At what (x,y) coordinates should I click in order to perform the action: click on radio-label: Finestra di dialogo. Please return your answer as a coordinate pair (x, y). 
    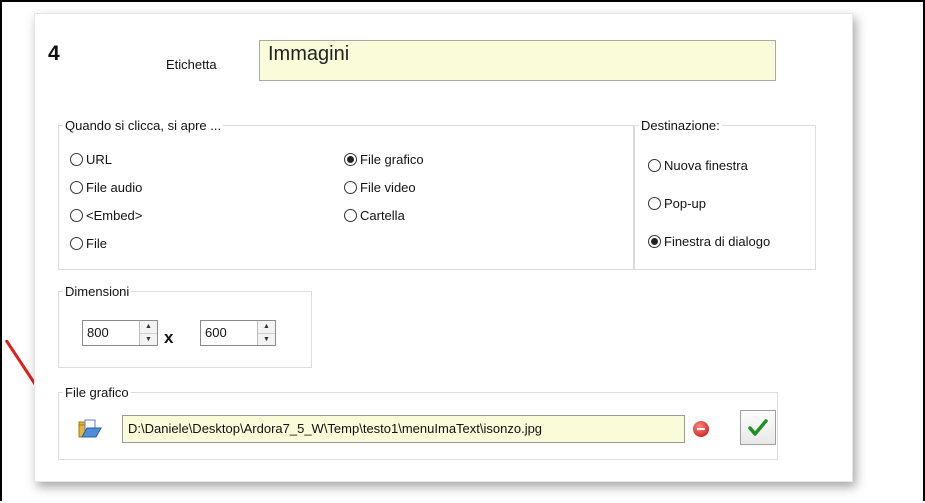
    Looking at the image, I should click on (717, 241).